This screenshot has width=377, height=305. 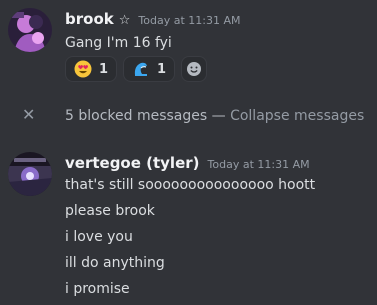 I want to click on message-text: i promise, so click(x=97, y=289).